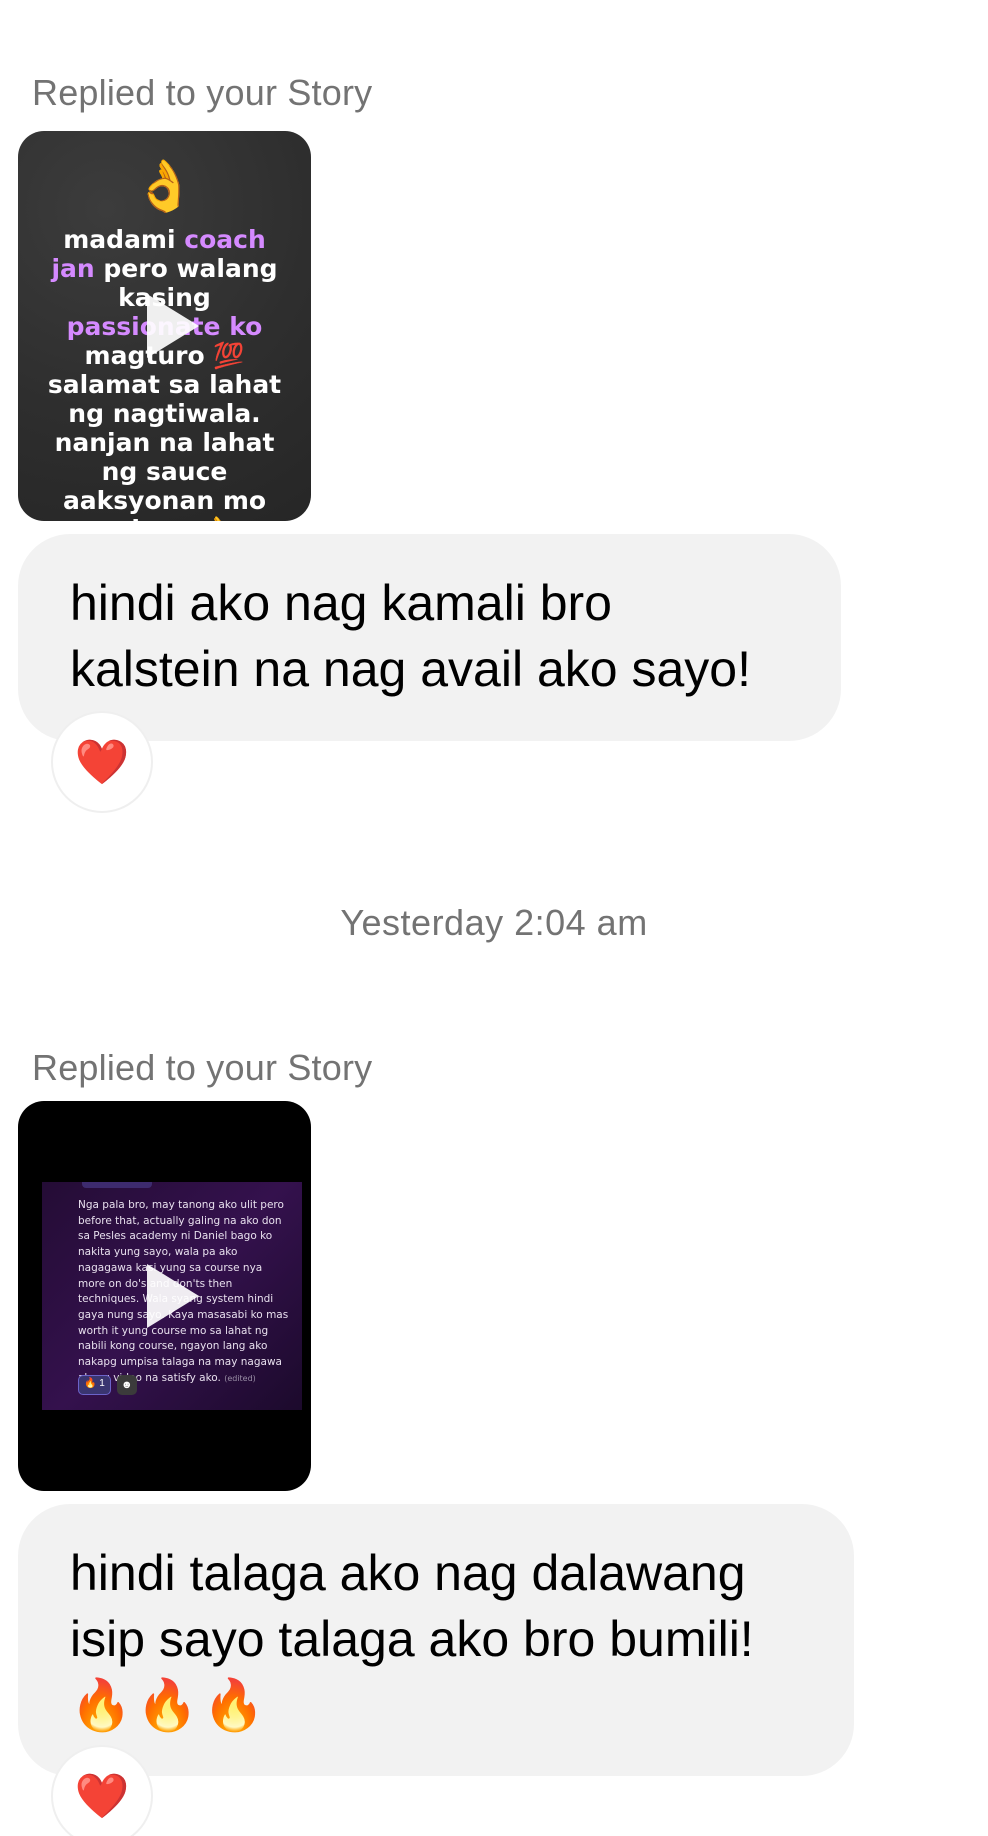 The image size is (988, 1836). I want to click on ok-hand-emoji: 👌, so click(164, 186).